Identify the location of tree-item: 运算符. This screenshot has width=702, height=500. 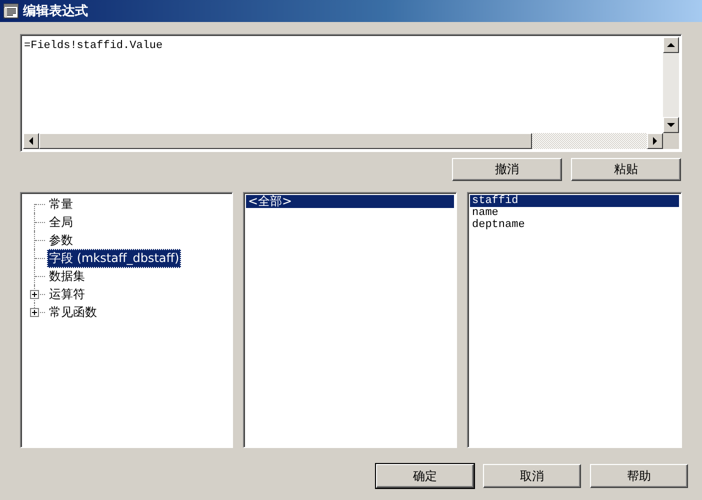
(67, 294).